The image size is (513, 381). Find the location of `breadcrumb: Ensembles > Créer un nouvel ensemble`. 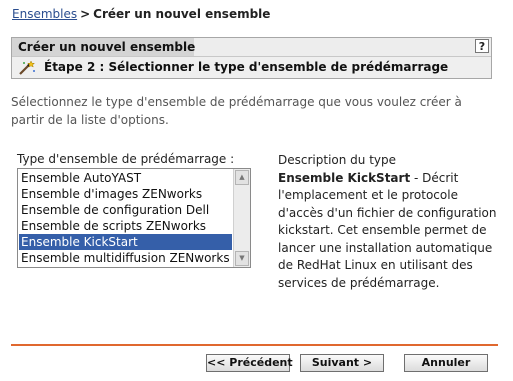

breadcrumb: Ensembles > Créer un nouvel ensemble is located at coordinates (141, 14).